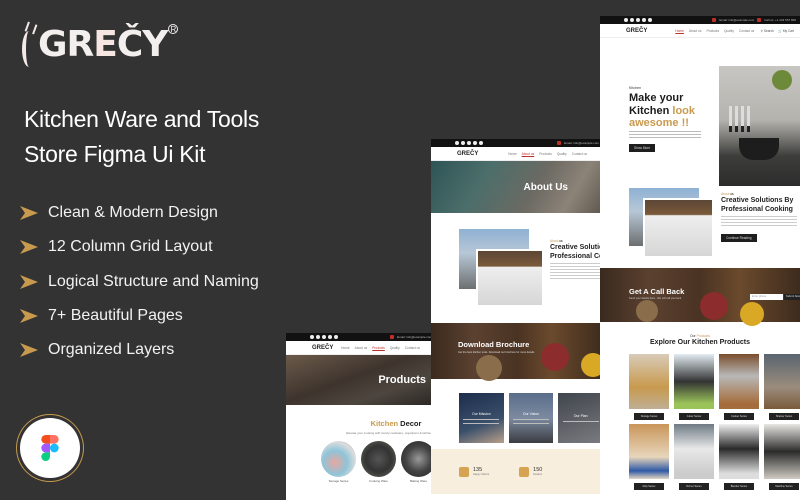  What do you see at coordinates (338, 481) in the screenshot?
I see `category-label: Storage Series` at bounding box center [338, 481].